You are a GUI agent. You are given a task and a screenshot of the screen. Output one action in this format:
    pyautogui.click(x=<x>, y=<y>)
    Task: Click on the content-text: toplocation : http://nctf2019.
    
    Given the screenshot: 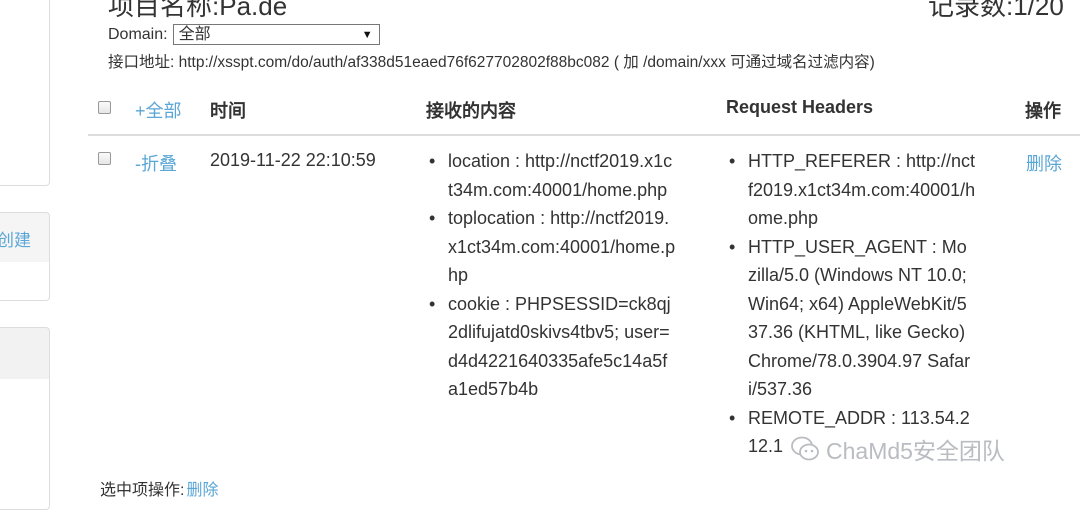 What is the action you would take?
    pyautogui.click(x=559, y=218)
    